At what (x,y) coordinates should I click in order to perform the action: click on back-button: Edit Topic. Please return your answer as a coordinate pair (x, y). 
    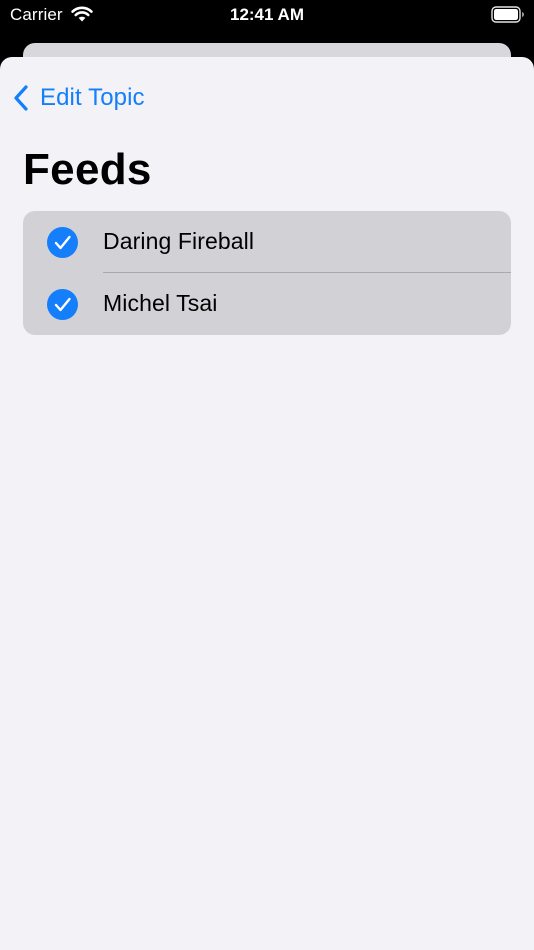
    Looking at the image, I should click on (78, 98).